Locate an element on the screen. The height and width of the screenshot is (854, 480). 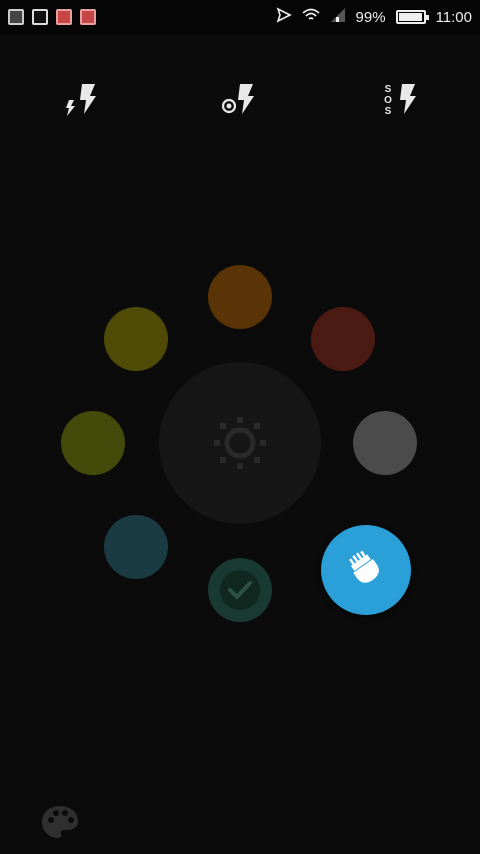
brightness-icon is located at coordinates (240, 443).